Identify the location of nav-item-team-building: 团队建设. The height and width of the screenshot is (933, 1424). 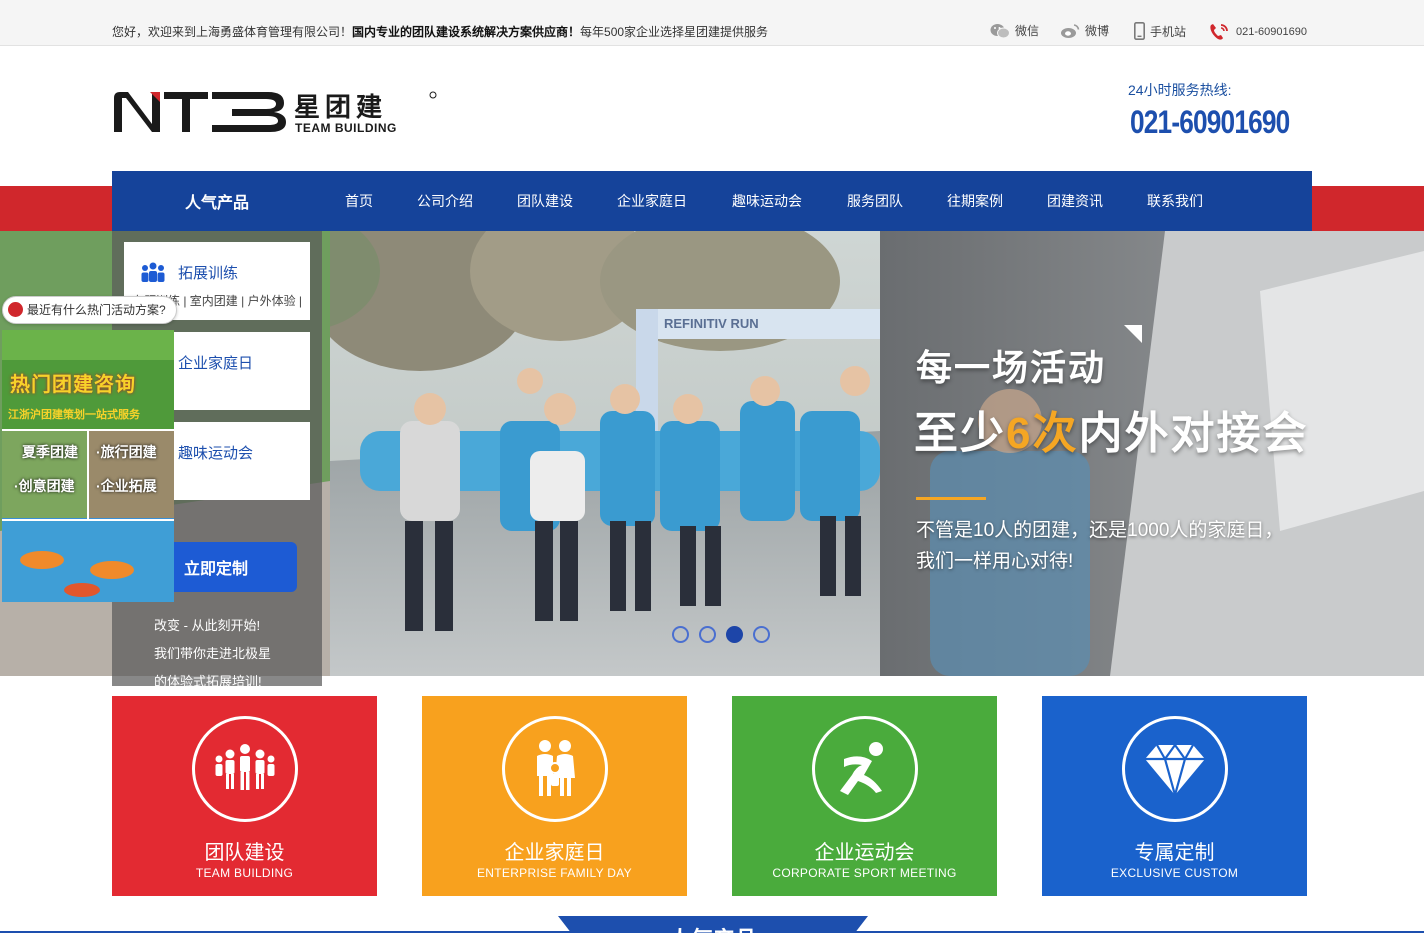
(545, 201).